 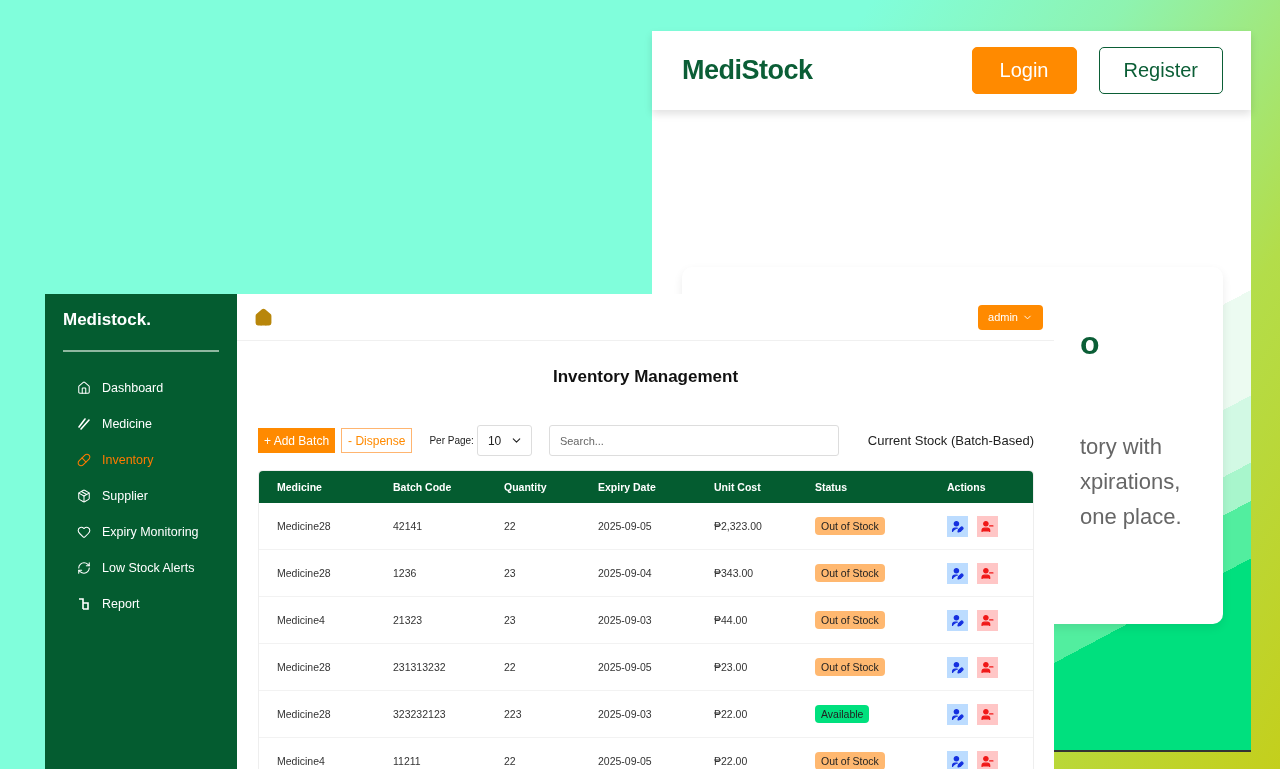 I want to click on sidebar-item: Supplier, so click(x=141, y=496).